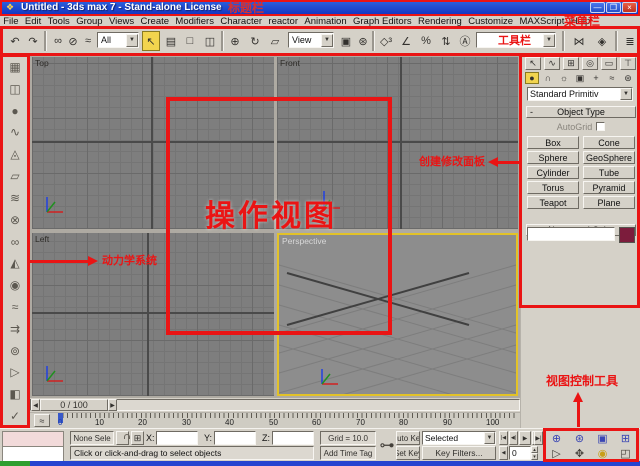  Describe the element at coordinates (15, 241) in the screenshot. I see `annotation-box-reactor-toolbar` at that location.